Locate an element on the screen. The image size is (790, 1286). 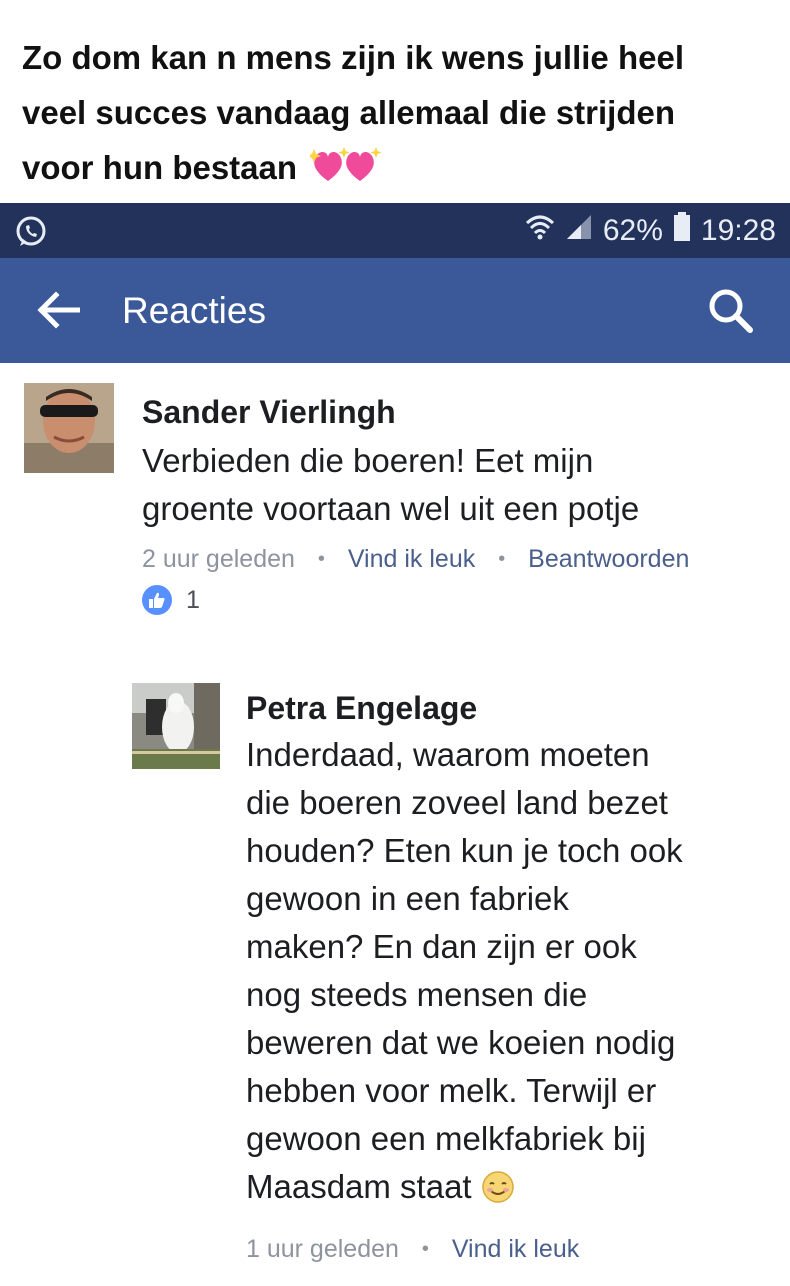
signal-icon is located at coordinates (579, 231).